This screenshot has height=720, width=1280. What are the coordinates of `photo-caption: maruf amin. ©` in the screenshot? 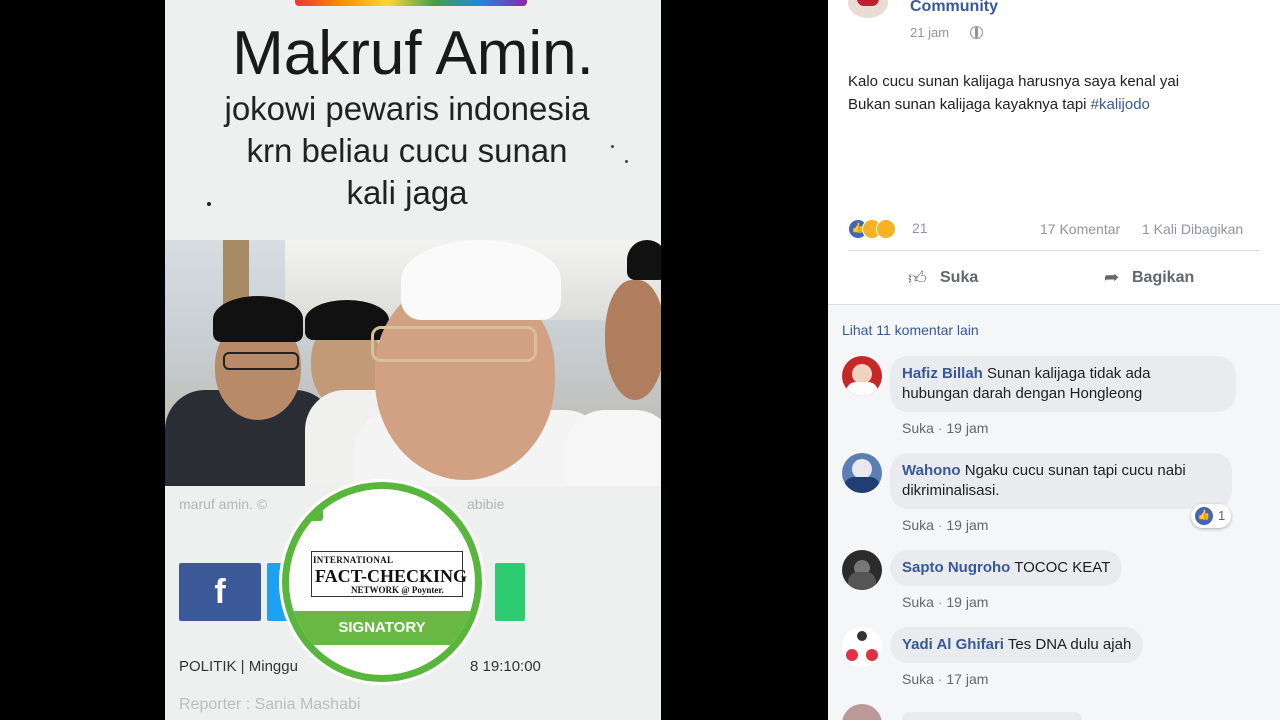 It's located at (223, 504).